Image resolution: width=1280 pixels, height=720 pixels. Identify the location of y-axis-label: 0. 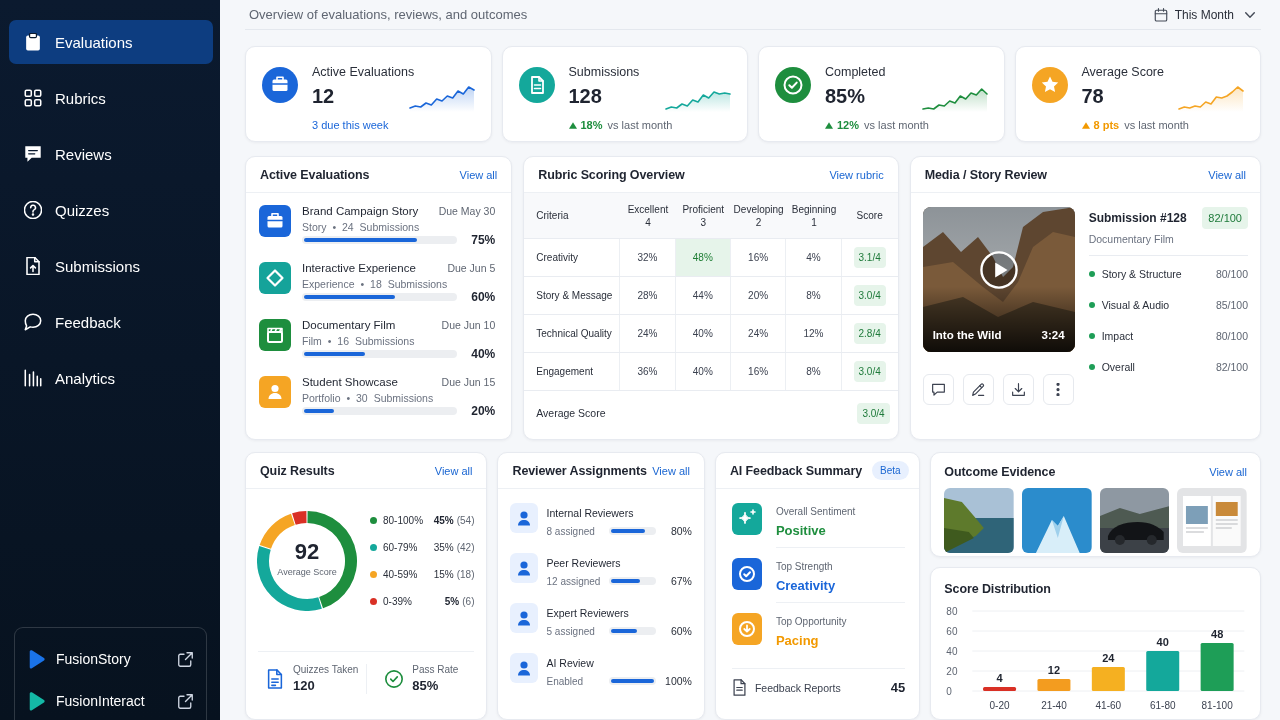
(949, 691).